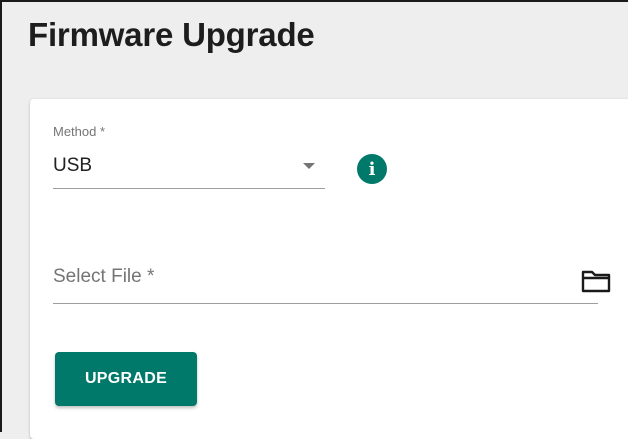 This screenshot has width=628, height=439. What do you see at coordinates (72, 166) in the screenshot?
I see `method-selected-value: USB` at bounding box center [72, 166].